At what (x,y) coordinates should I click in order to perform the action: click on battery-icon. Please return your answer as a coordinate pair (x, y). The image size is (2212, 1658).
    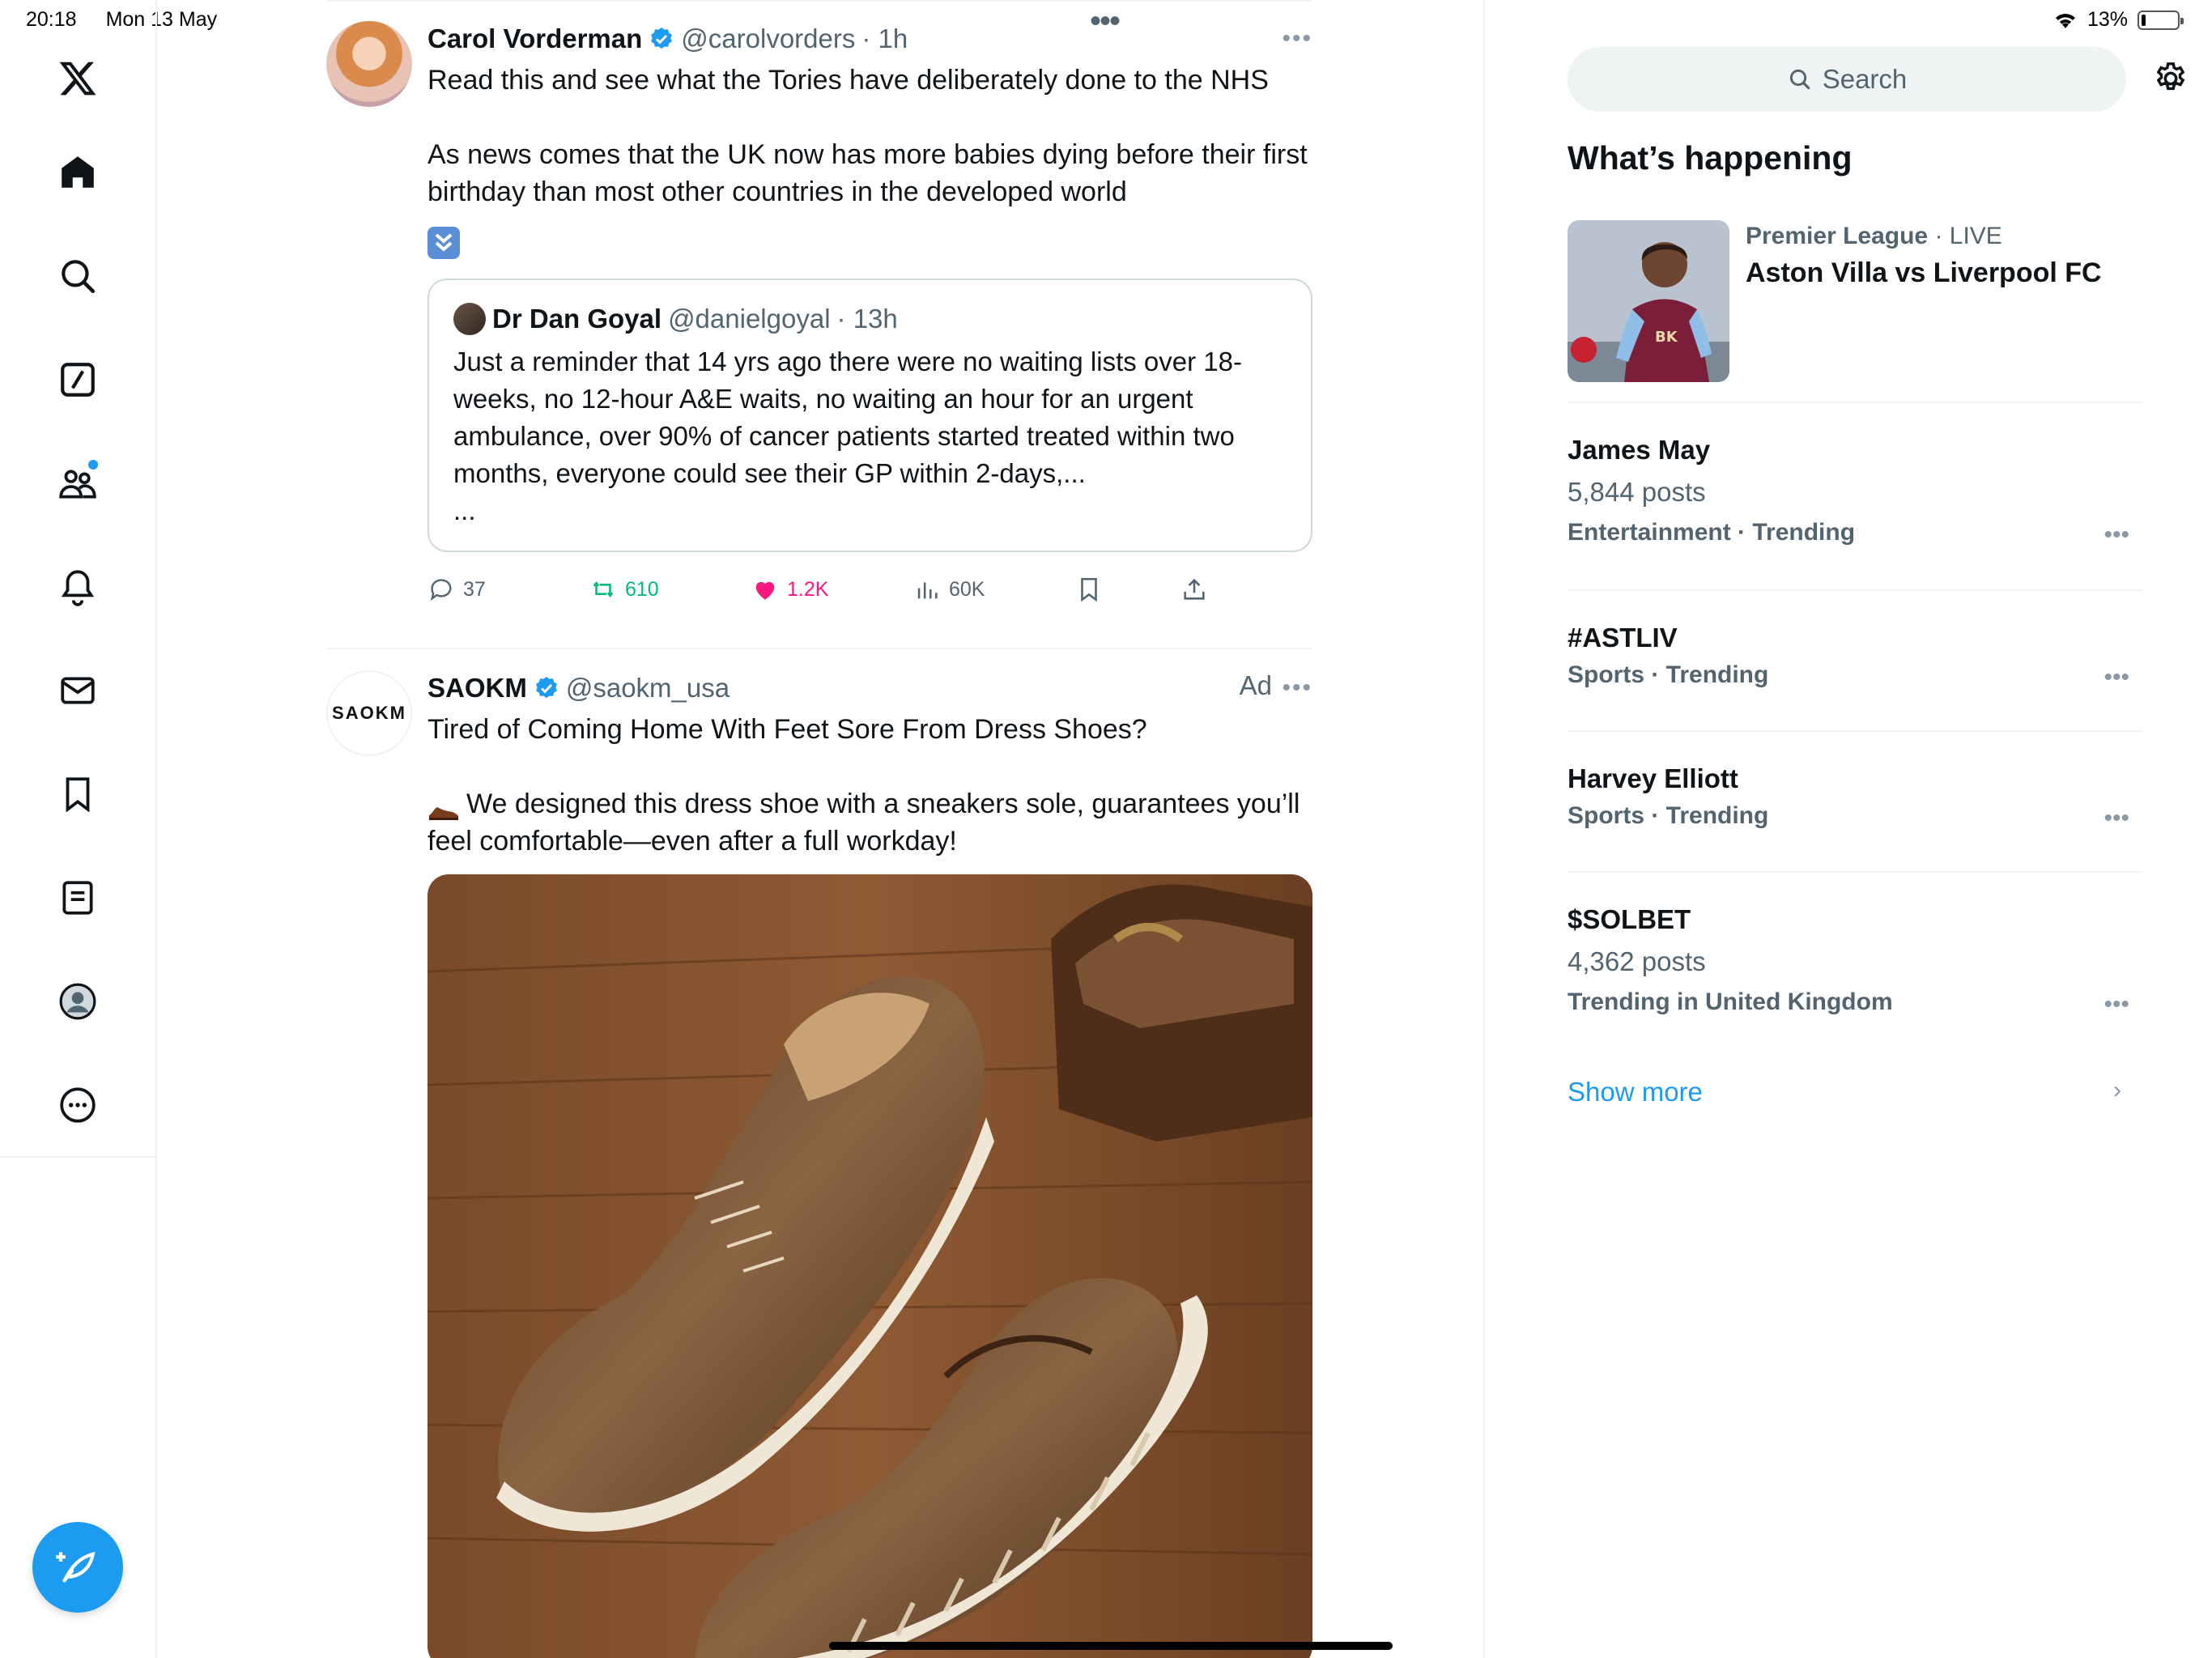
    Looking at the image, I should click on (2161, 20).